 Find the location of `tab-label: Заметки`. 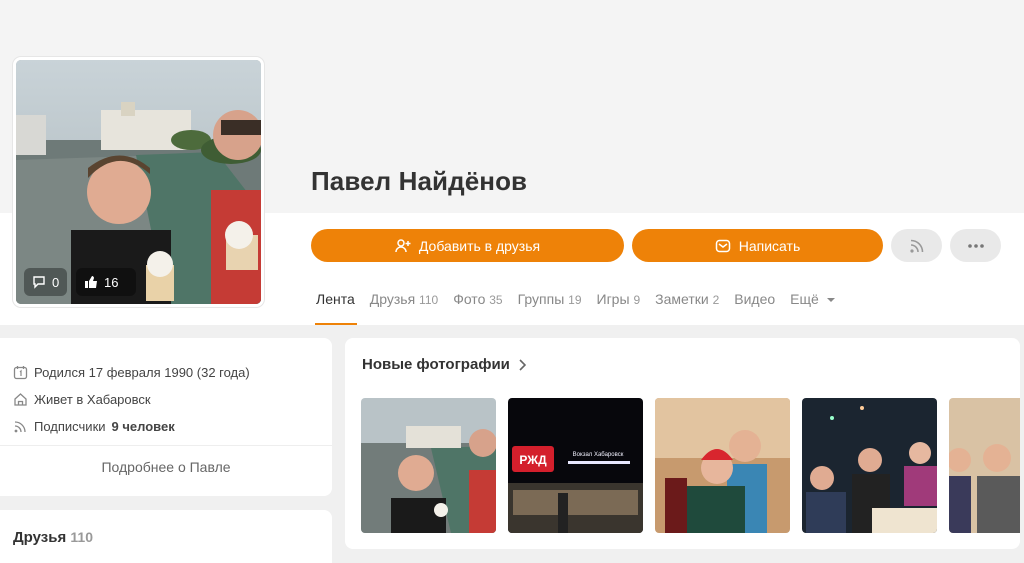

tab-label: Заметки is located at coordinates (682, 299).